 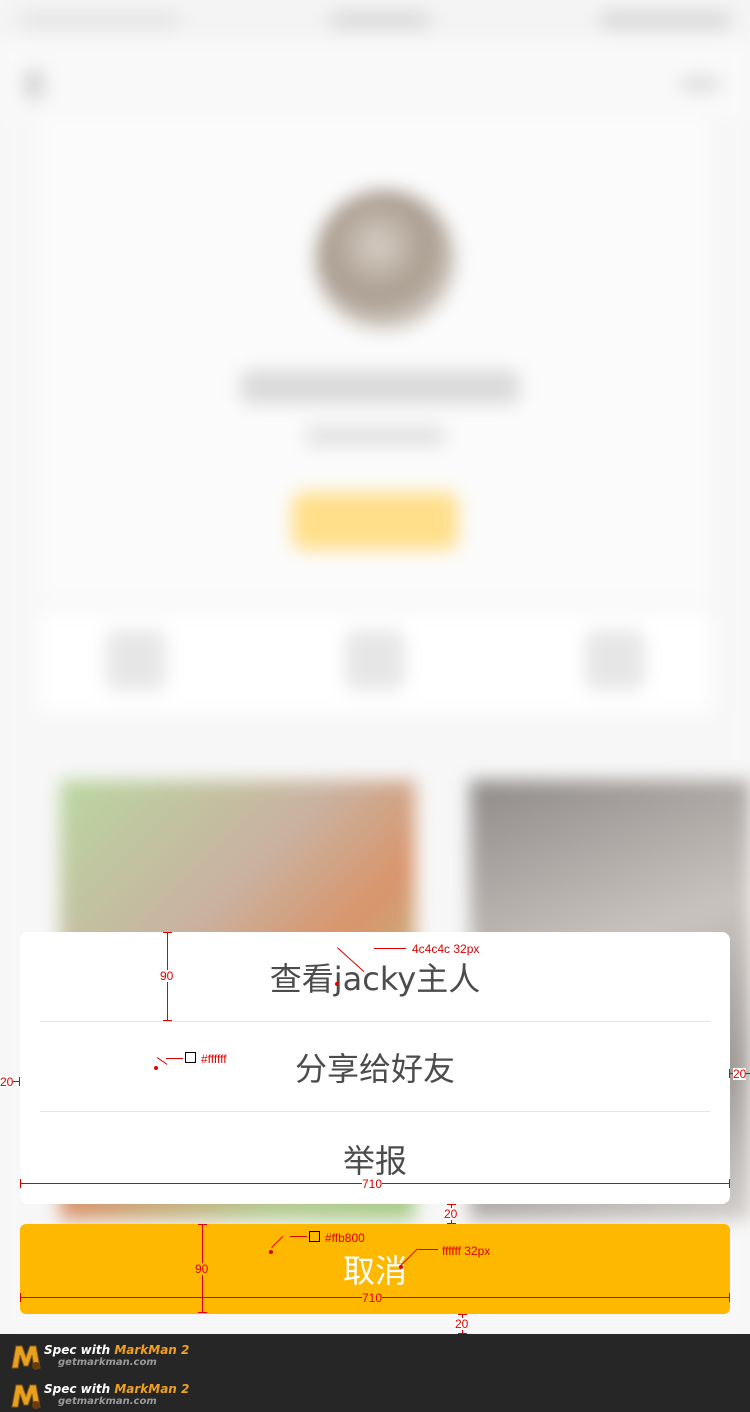 What do you see at coordinates (34, 85) in the screenshot?
I see `back-icon` at bounding box center [34, 85].